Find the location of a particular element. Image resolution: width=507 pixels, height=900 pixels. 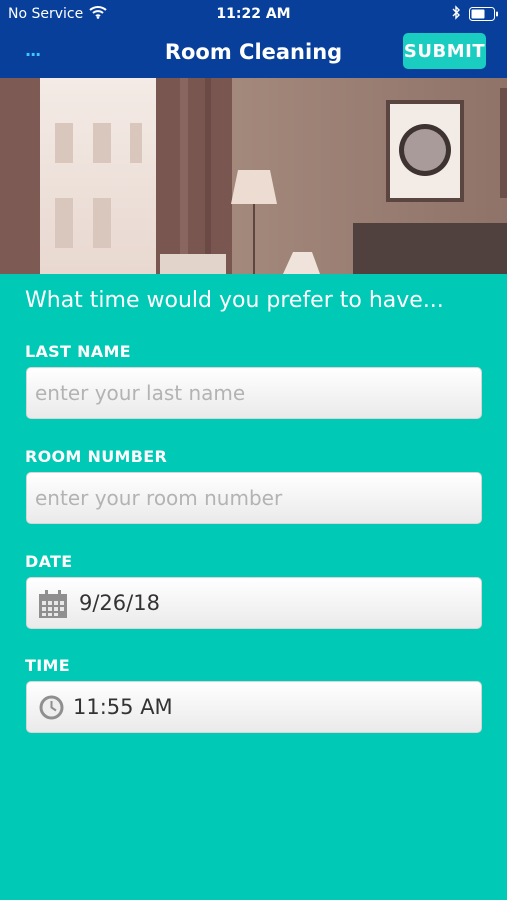

status-time: 11:22 AM is located at coordinates (253, 14).